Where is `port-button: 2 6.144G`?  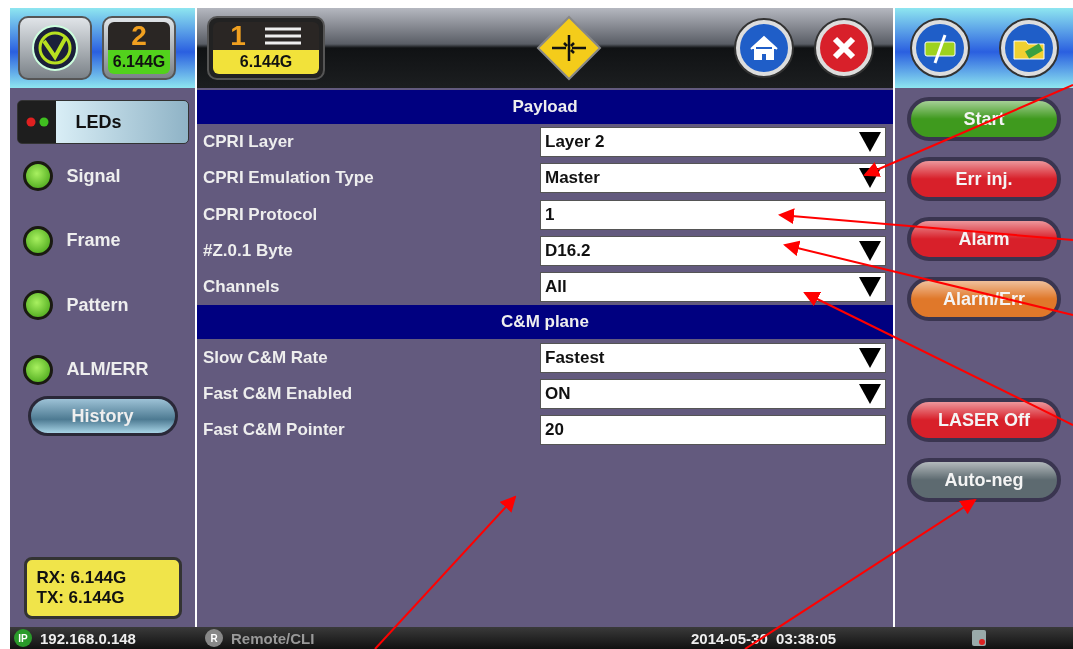
port-button: 2 6.144G is located at coordinates (139, 48).